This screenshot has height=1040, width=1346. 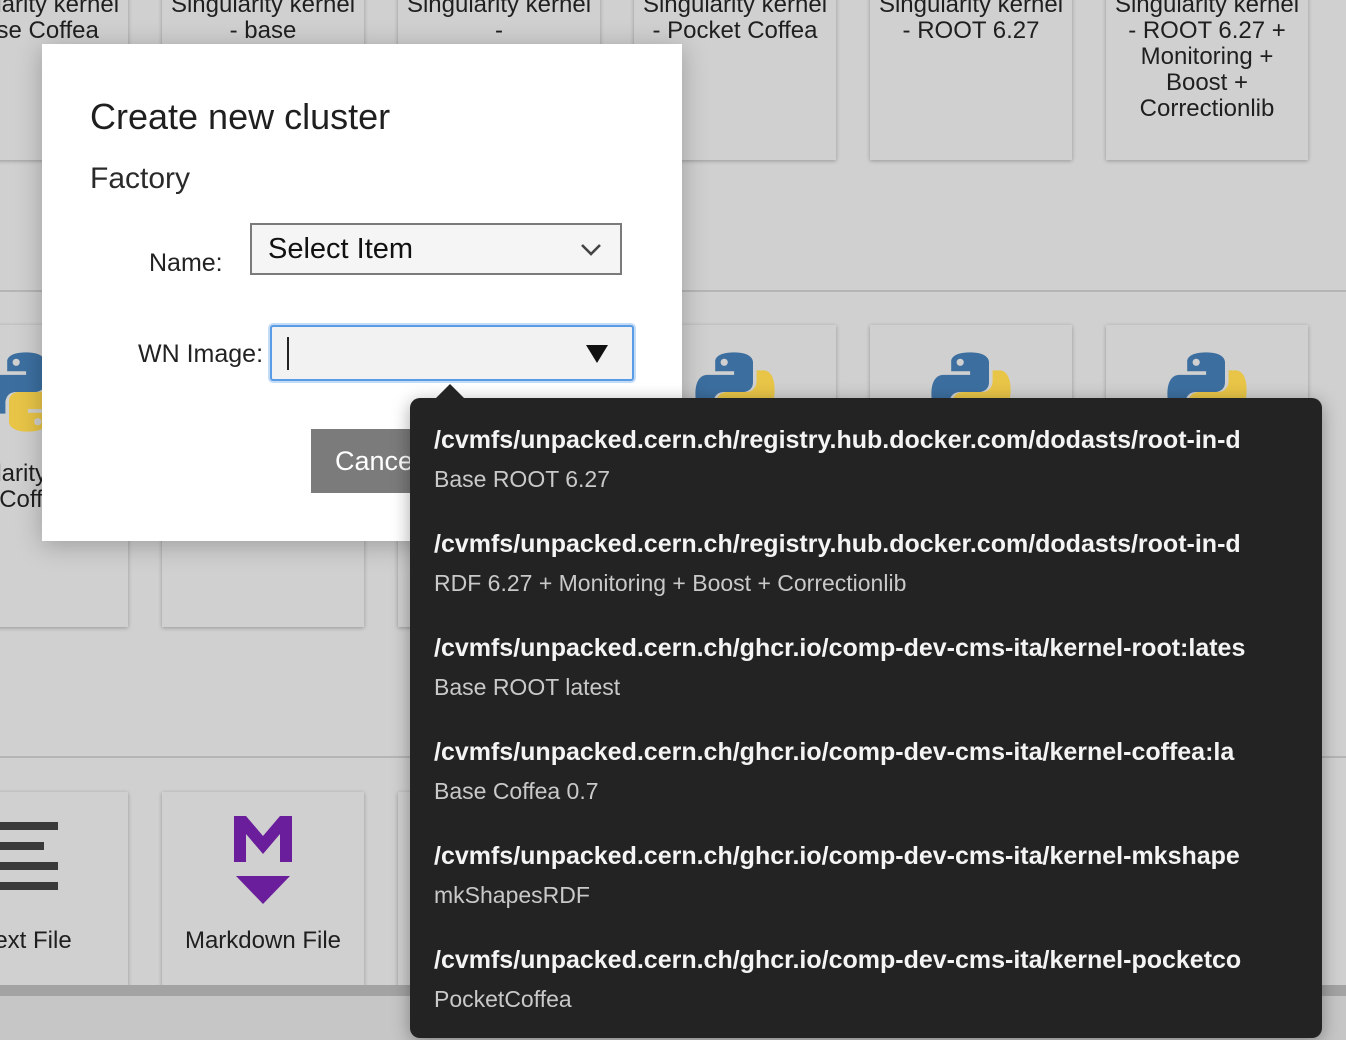 What do you see at coordinates (971, 22) in the screenshot?
I see `launcher-card-label: Singularity kernel - ROOT 6.27` at bounding box center [971, 22].